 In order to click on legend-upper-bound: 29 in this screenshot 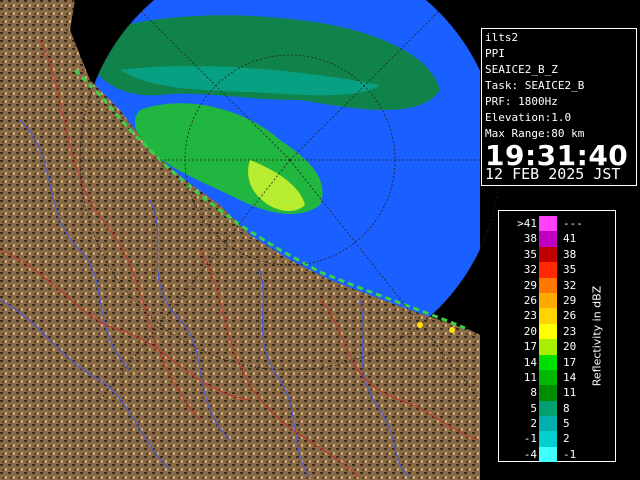, I will do `click(570, 300)`.